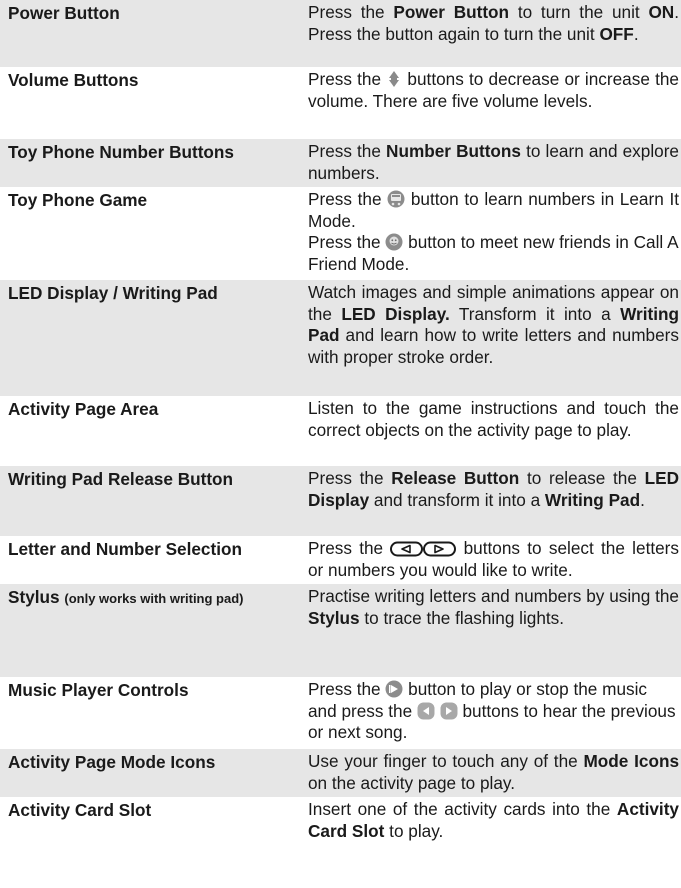  I want to click on feature-name: Toy Phone Game, so click(78, 200).